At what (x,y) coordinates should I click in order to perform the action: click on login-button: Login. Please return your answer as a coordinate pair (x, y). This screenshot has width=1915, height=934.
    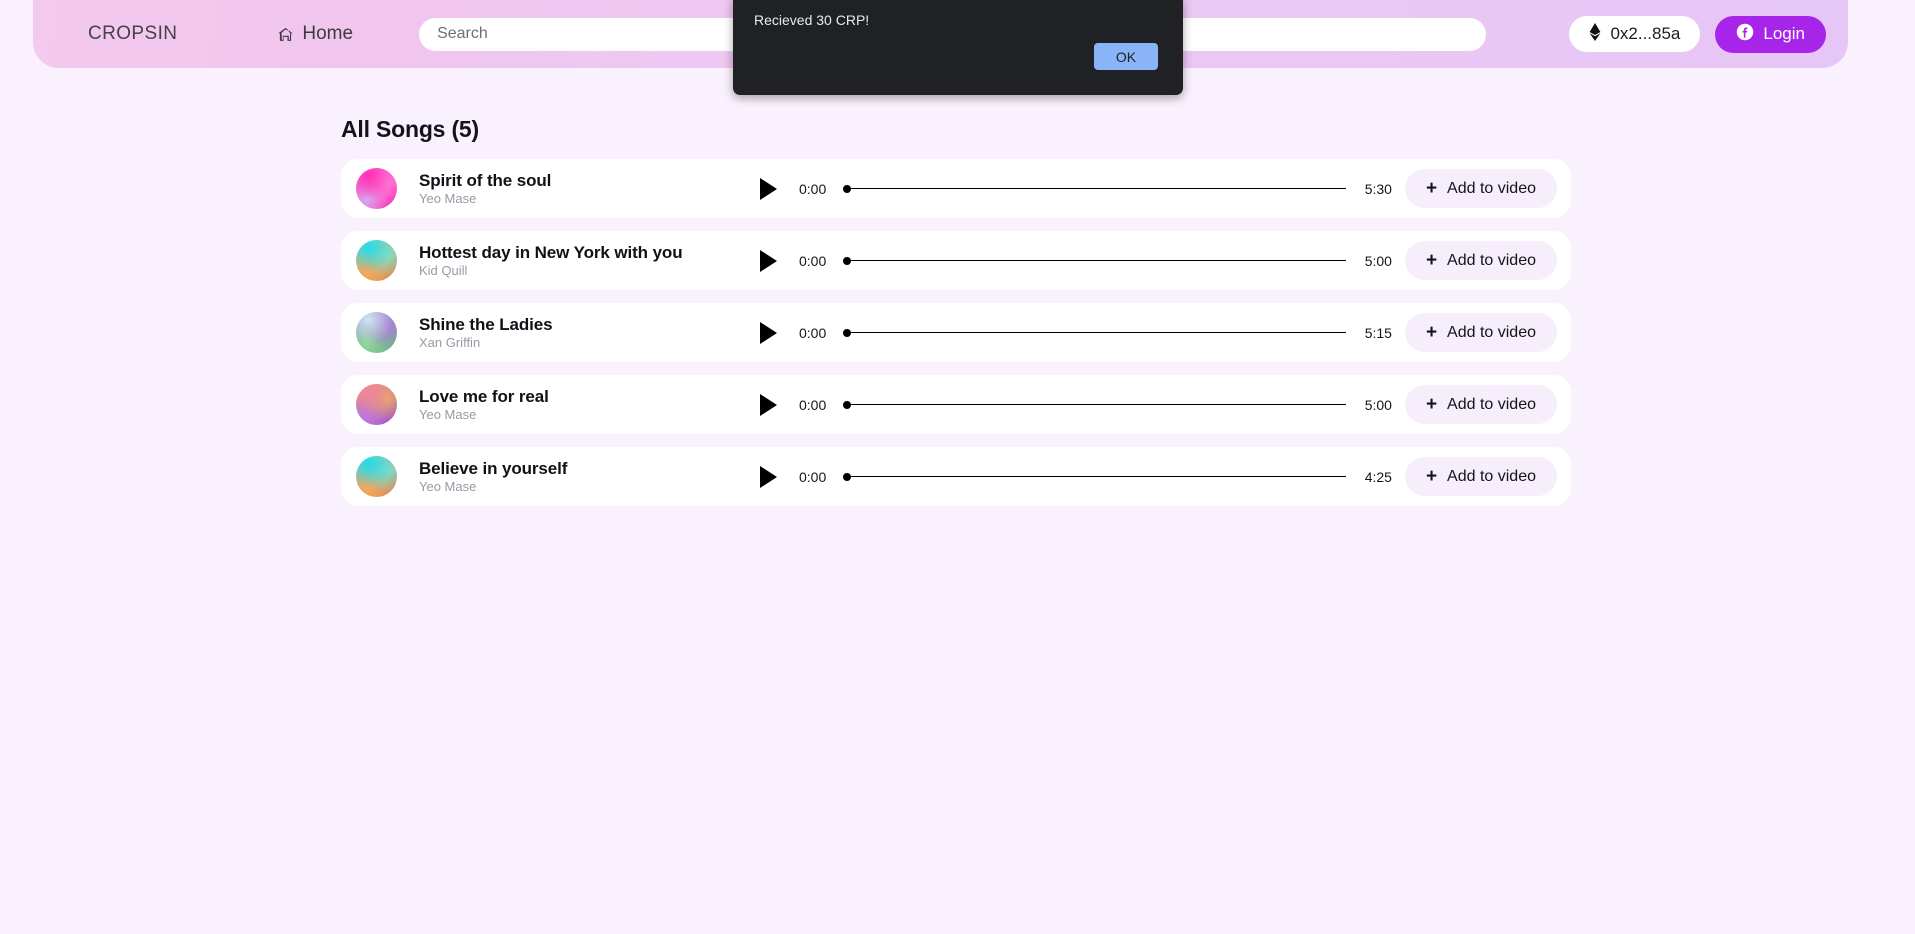
    Looking at the image, I should click on (1770, 34).